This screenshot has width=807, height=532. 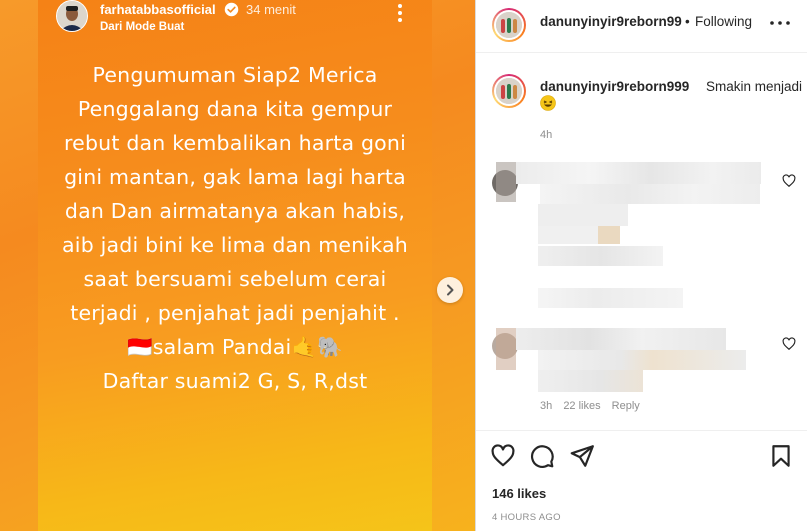 What do you see at coordinates (142, 27) in the screenshot?
I see `story-subtitle: Dari Mode Buat` at bounding box center [142, 27].